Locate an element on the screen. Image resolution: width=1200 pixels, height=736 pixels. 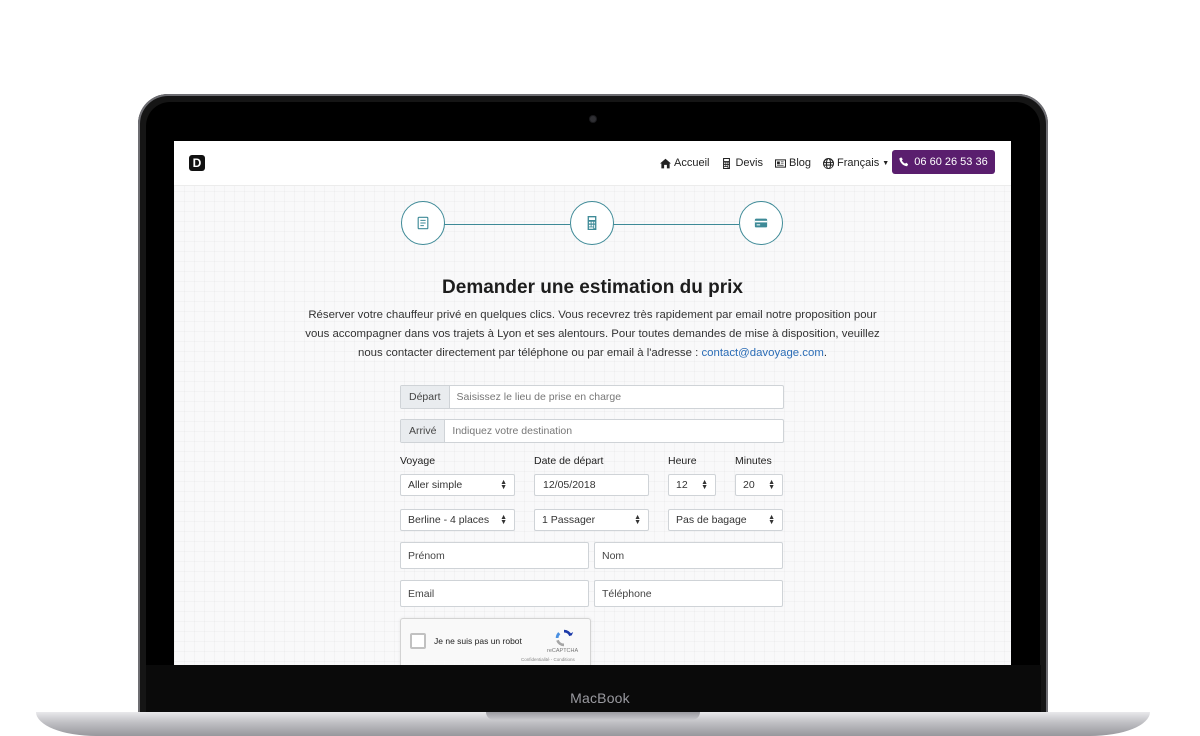
minutes-select: 20 ▲ ▼ is located at coordinates (759, 485).